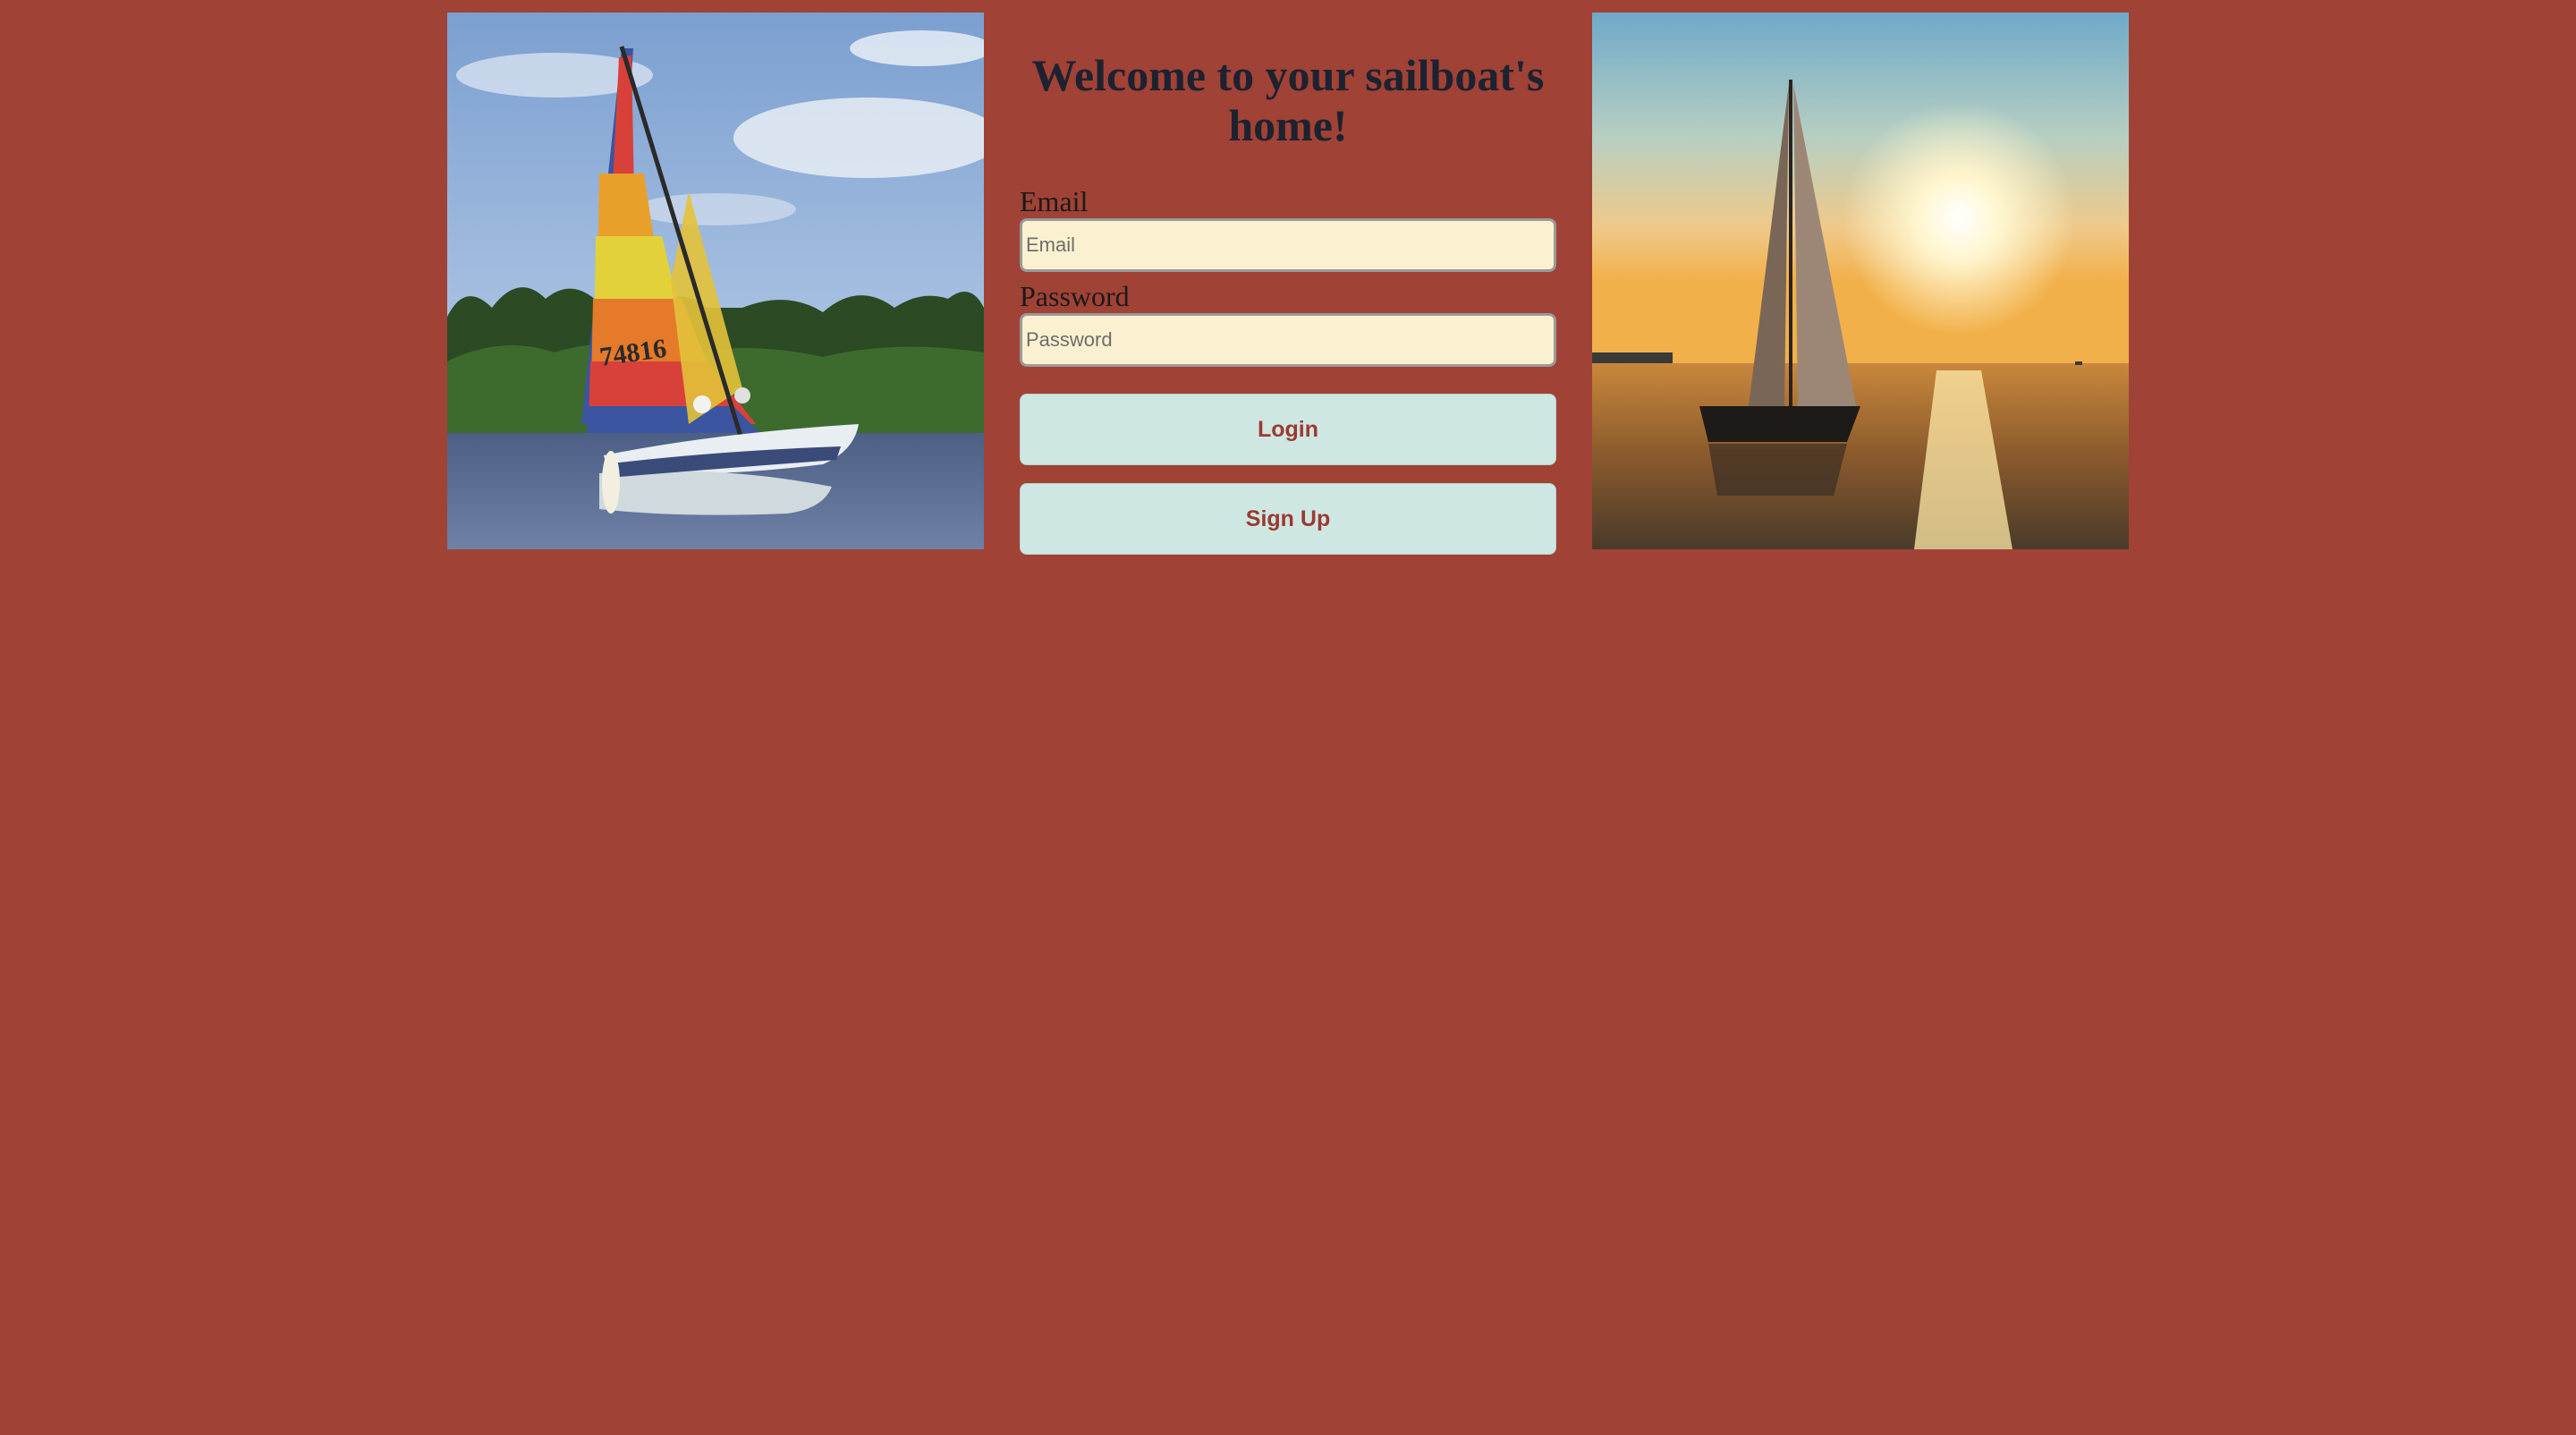 Image resolution: width=2576 pixels, height=1435 pixels. What do you see at coordinates (1288, 245) in the screenshot?
I see `email-input` at bounding box center [1288, 245].